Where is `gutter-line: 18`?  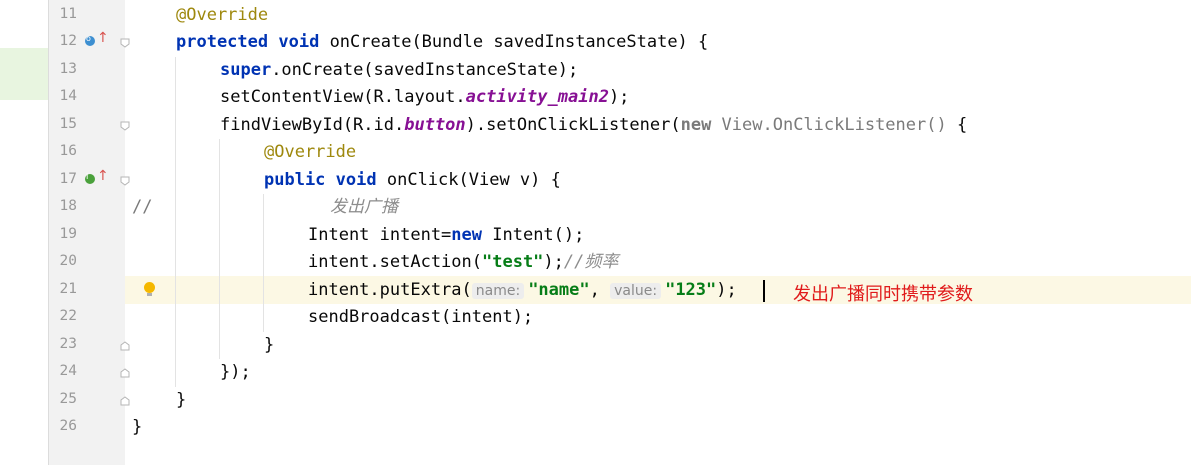 gutter-line: 18 is located at coordinates (87, 208).